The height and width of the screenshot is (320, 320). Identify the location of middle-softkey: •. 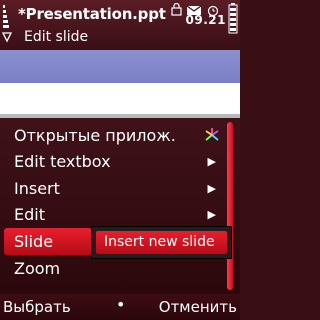
(120, 304).